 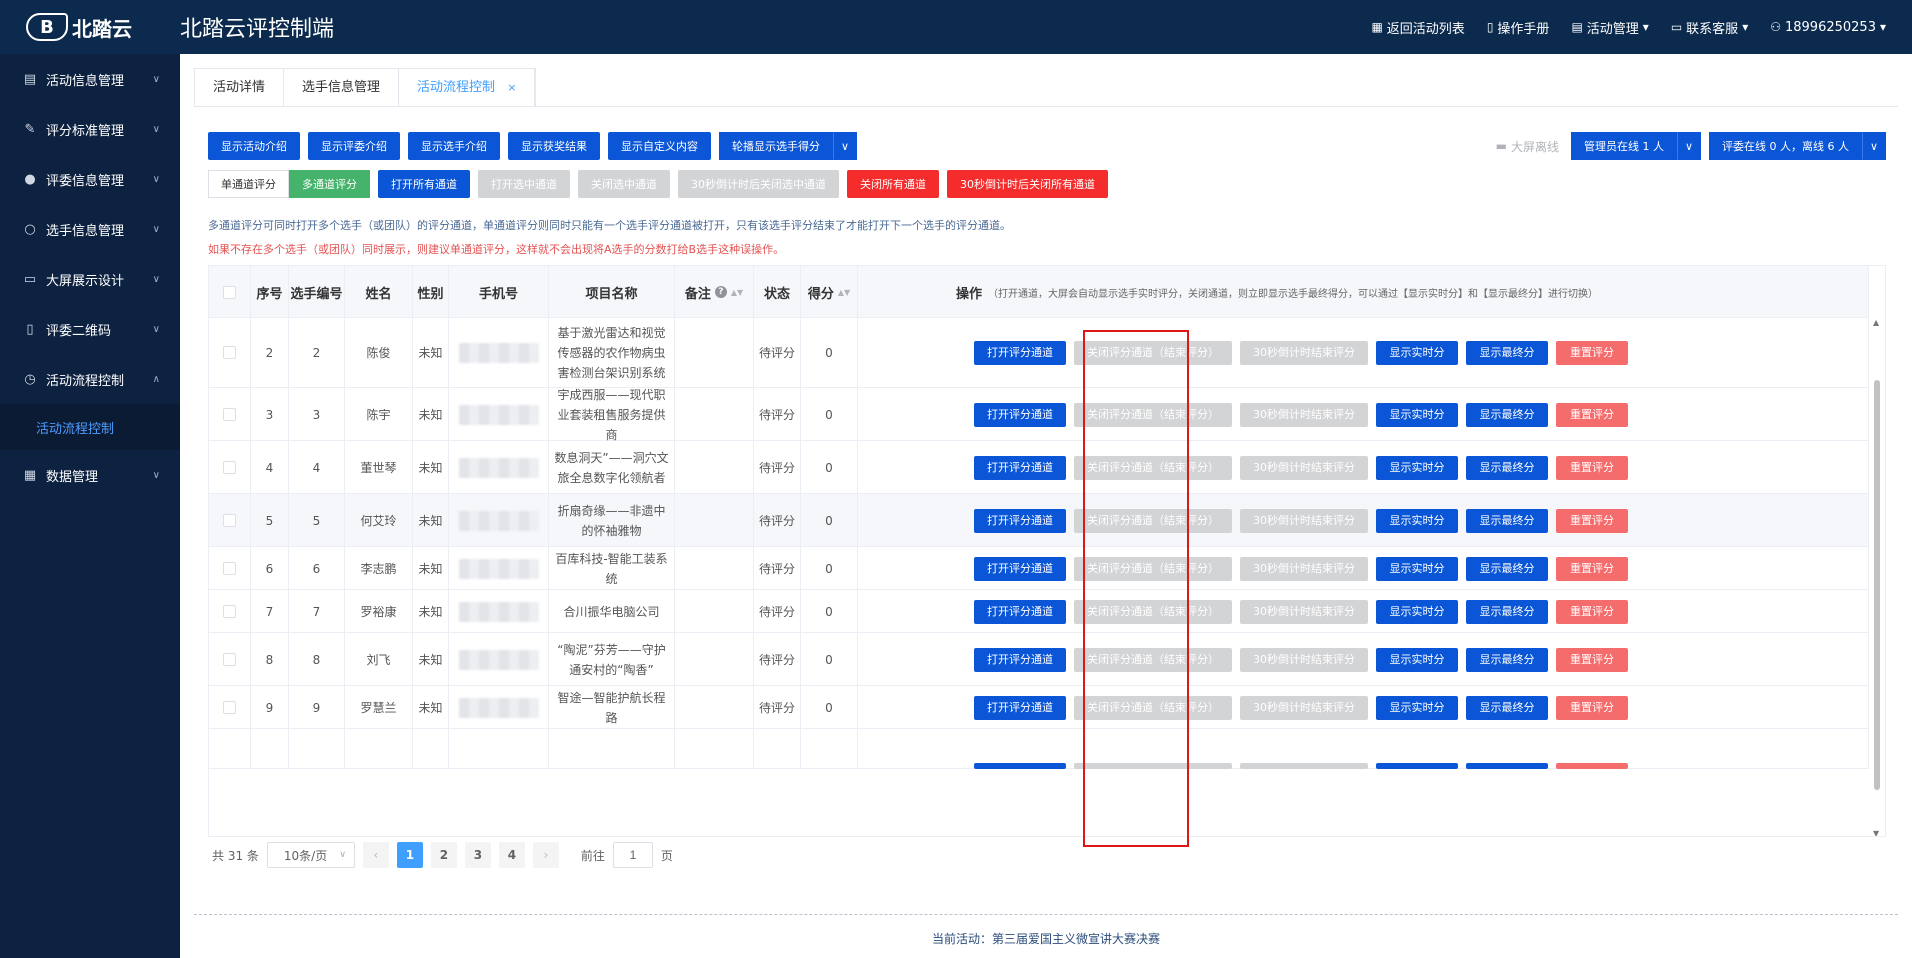 I want to click on reset-score-button, so click(x=1592, y=766).